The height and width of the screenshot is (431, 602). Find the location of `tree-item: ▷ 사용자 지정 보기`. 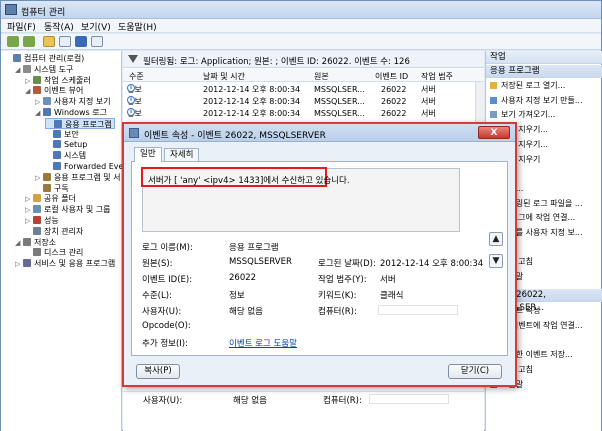

tree-item: ▷ 사용자 지정 보기 is located at coordinates (73, 101).